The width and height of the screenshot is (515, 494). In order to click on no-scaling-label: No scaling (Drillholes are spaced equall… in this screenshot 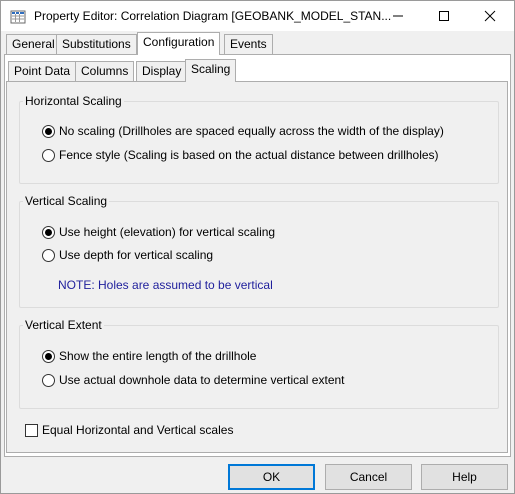, I will do `click(251, 131)`.